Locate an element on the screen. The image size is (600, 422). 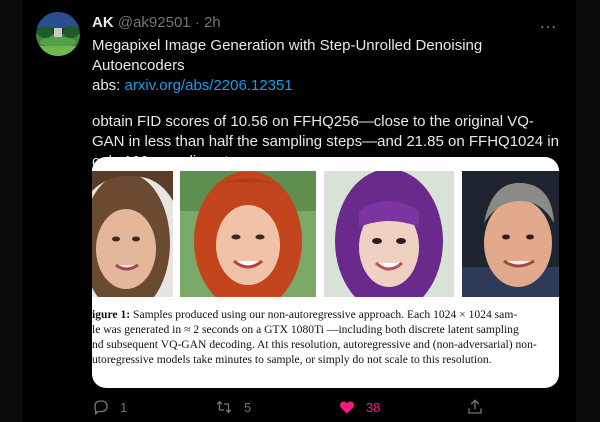
author-handle: @ak92501 is located at coordinates (154, 22).